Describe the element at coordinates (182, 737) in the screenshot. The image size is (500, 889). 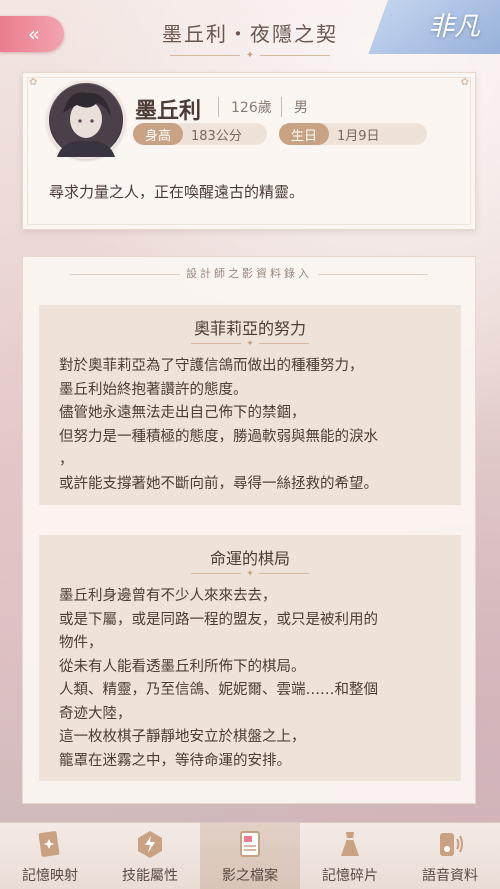
I see `record-line: 這一枚枚棋子靜靜地安立於棋盤之上，` at that location.